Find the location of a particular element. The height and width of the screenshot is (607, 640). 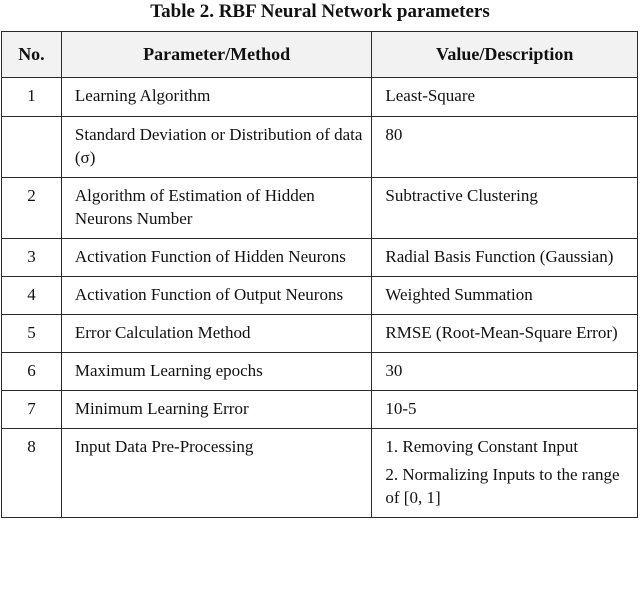

row-number: 3 is located at coordinates (31, 257).